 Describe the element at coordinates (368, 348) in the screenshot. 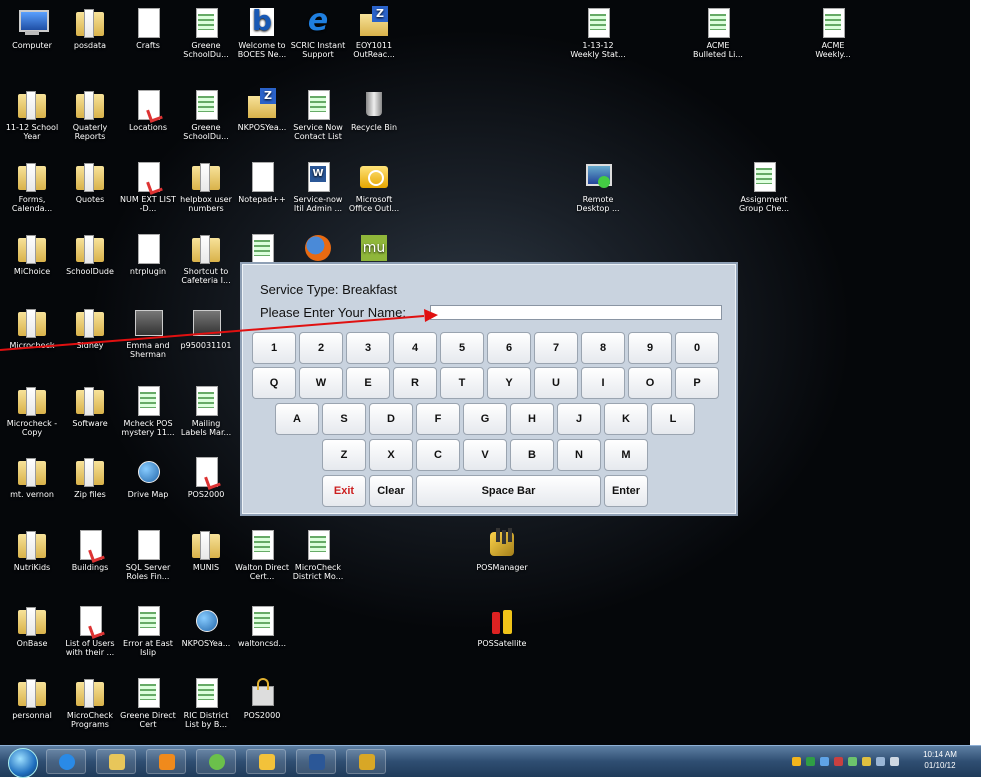

I see `key-3: 3` at that location.